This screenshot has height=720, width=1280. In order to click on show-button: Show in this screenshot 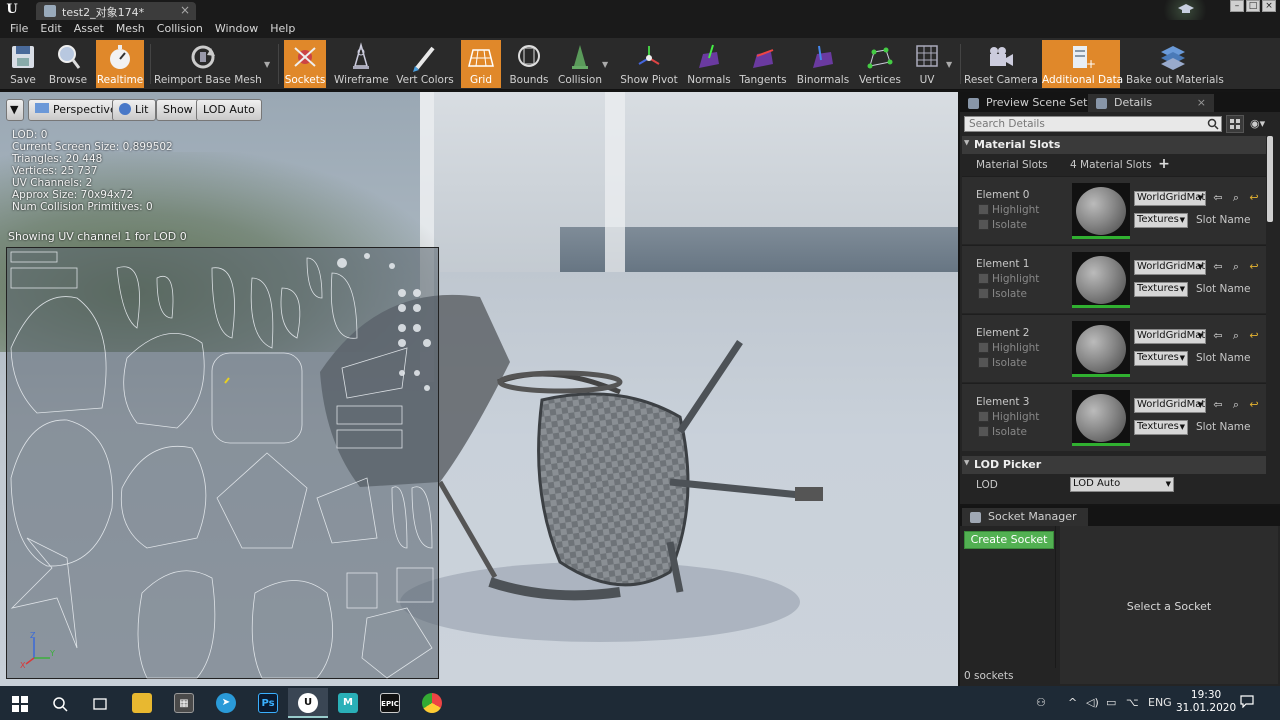, I will do `click(178, 110)`.